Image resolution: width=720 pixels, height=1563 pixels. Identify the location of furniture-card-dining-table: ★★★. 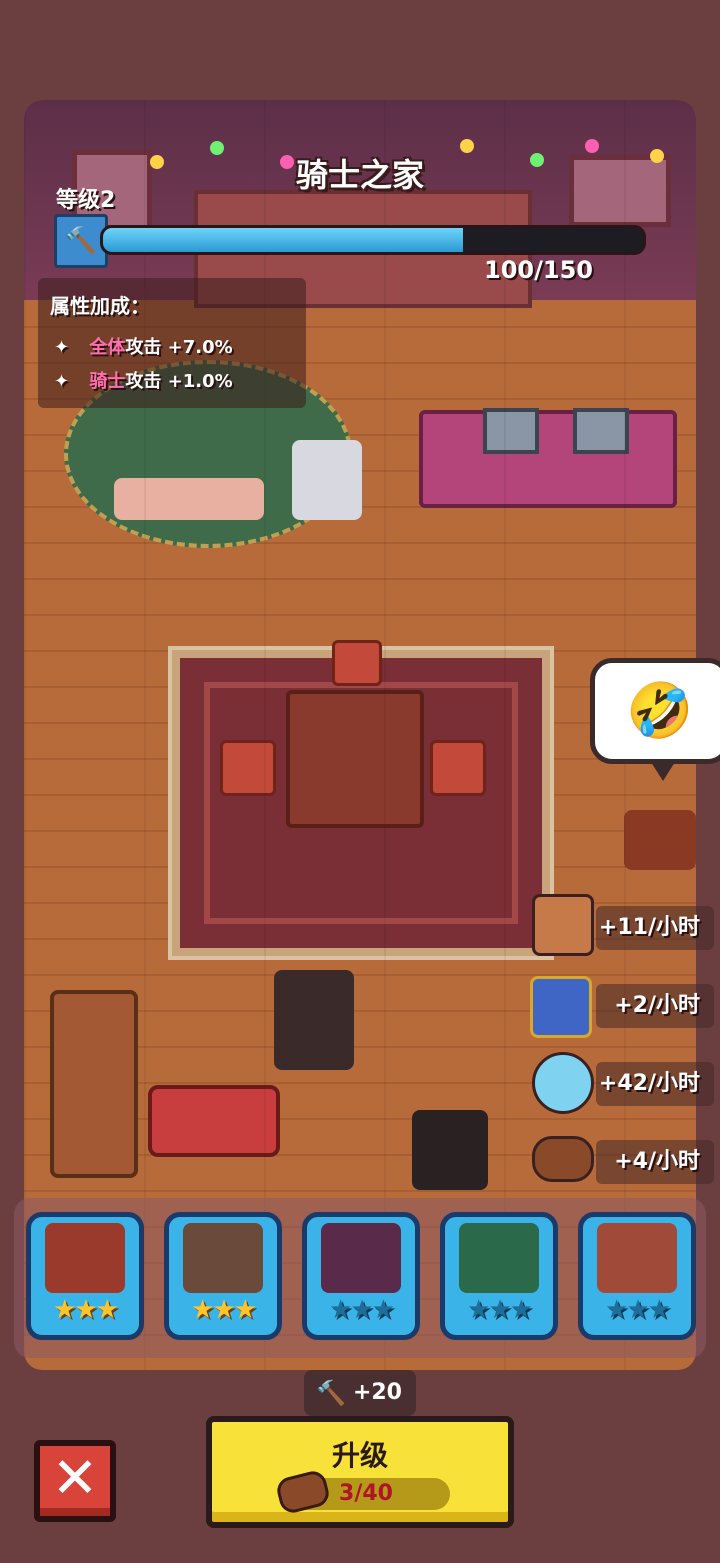
(85, 1276).